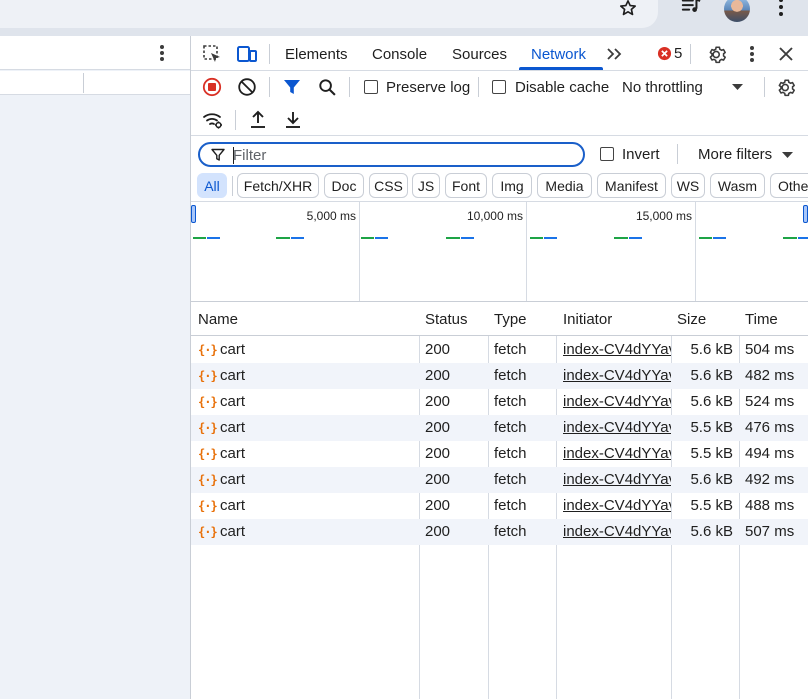 The image size is (808, 699). I want to click on chip-manifest: Manifest, so click(631, 185).